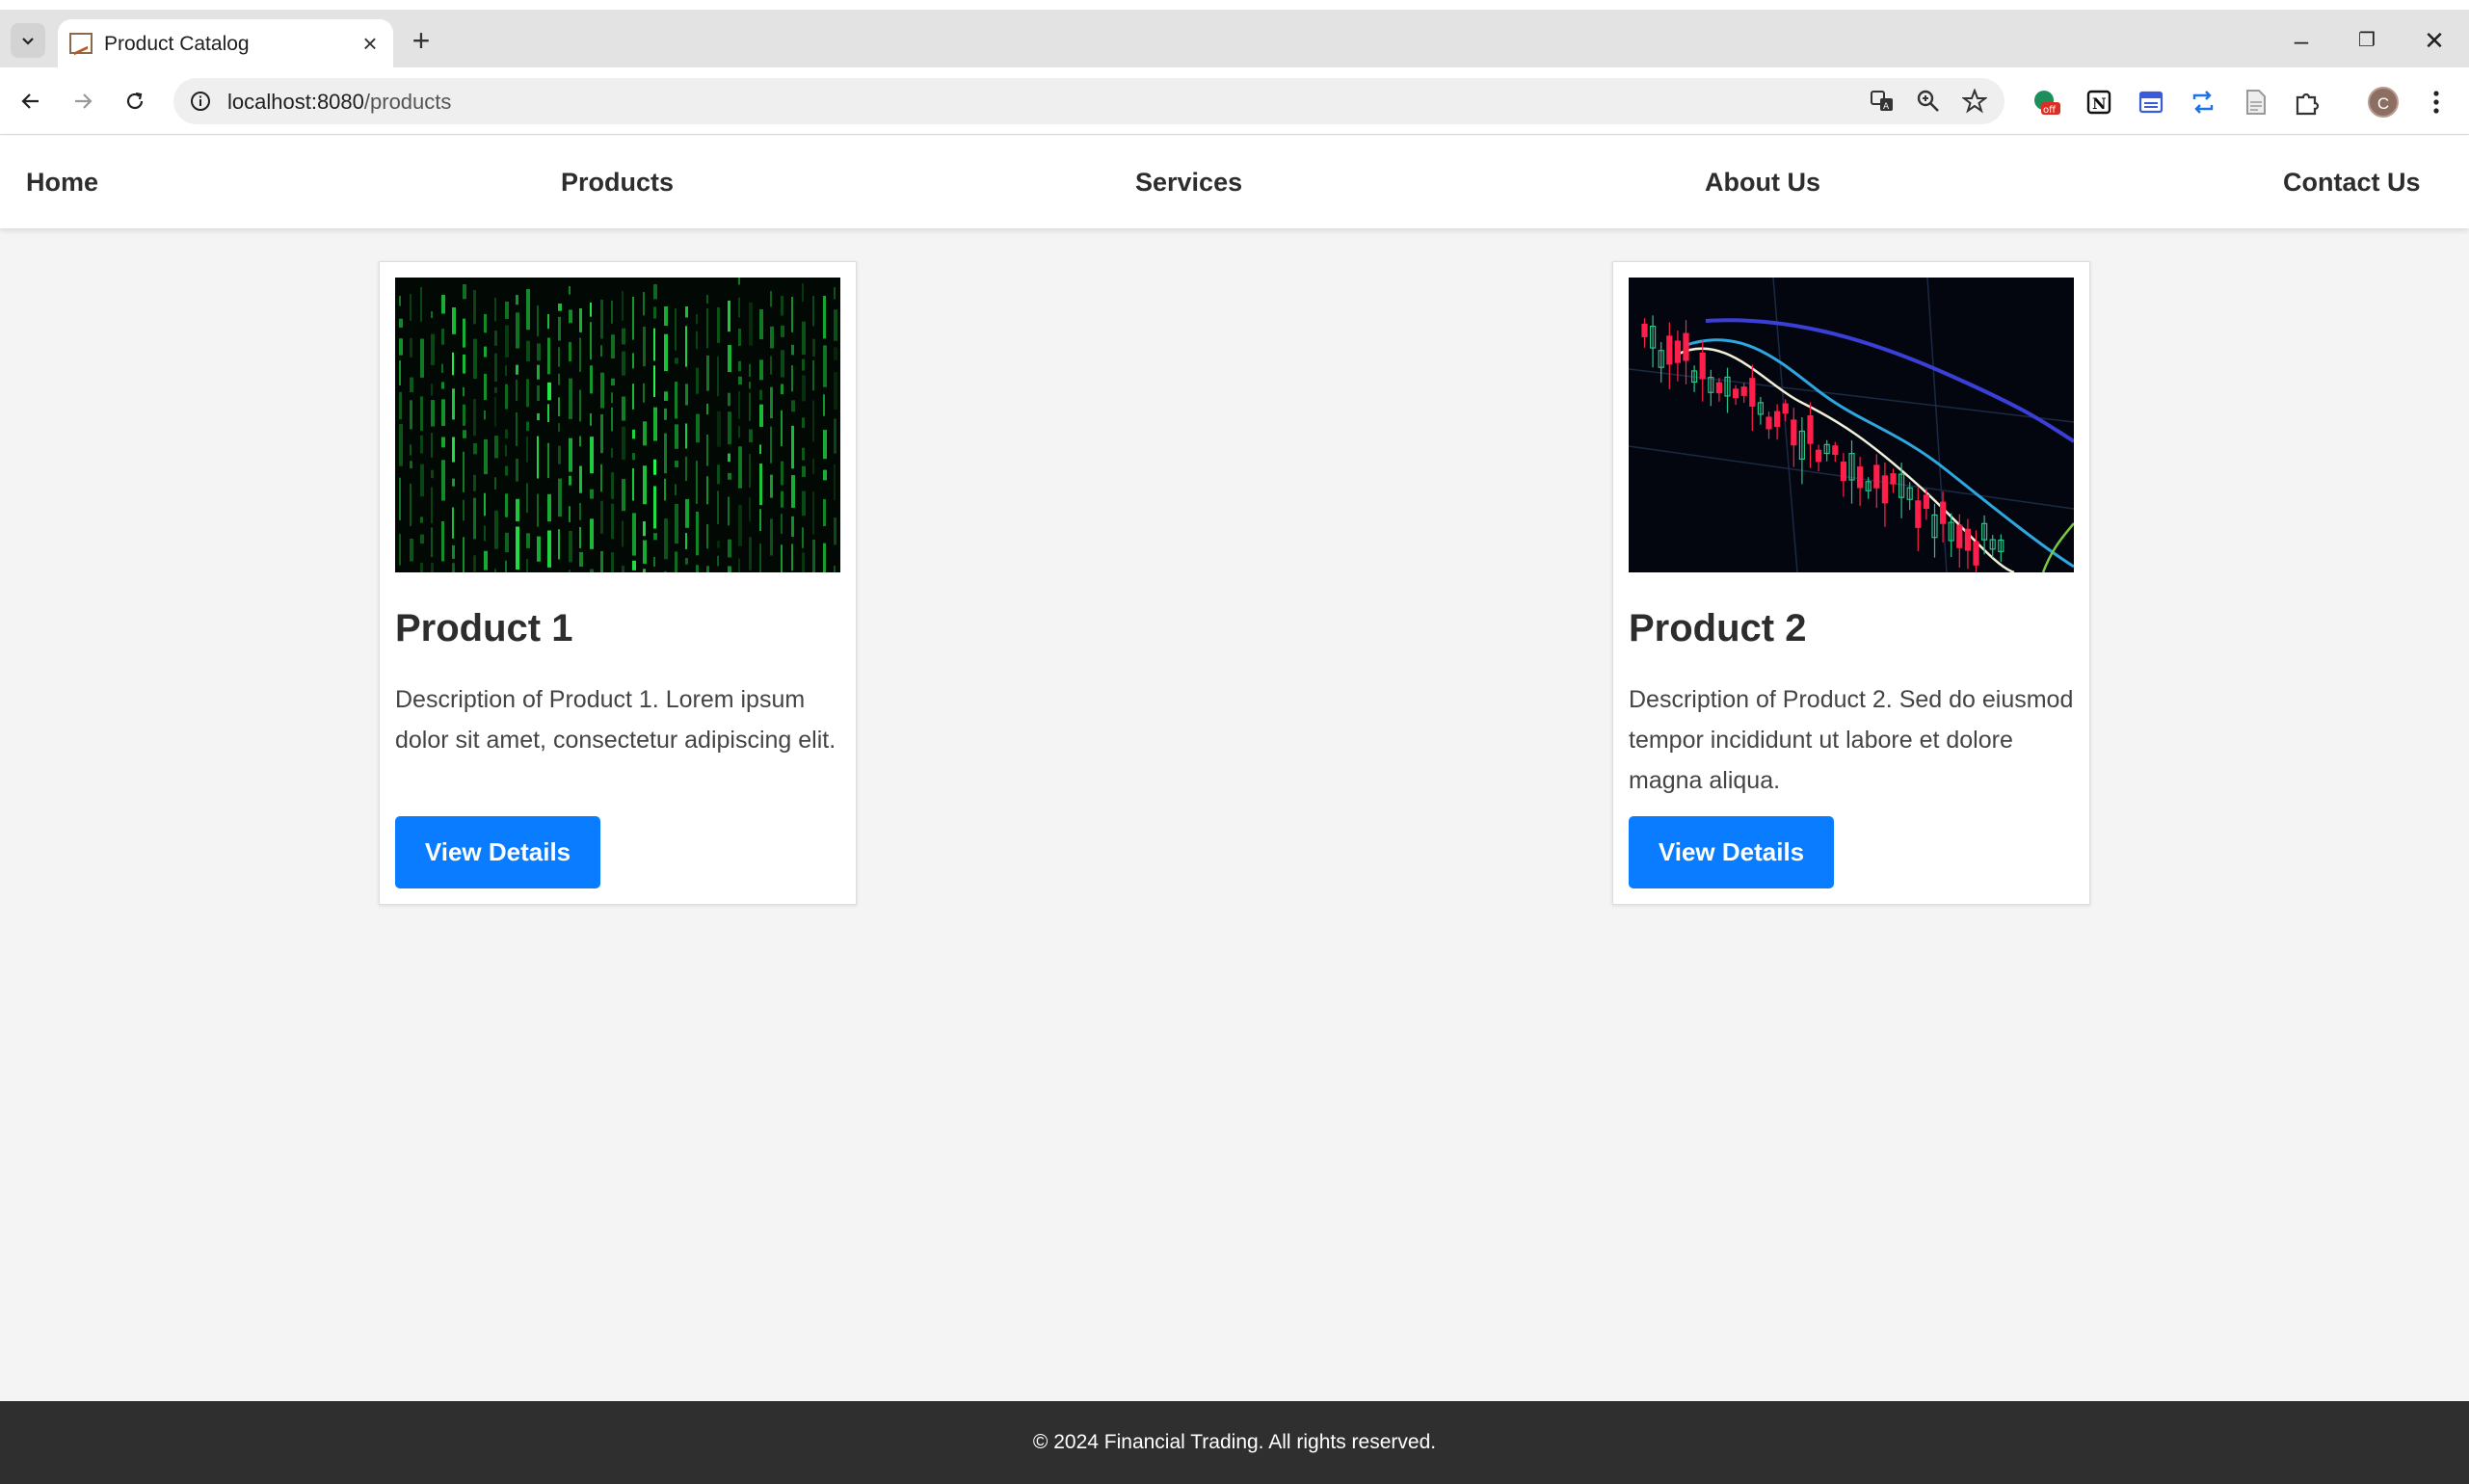 The image size is (2469, 1484). What do you see at coordinates (28, 40) in the screenshot?
I see `tab-search-button` at bounding box center [28, 40].